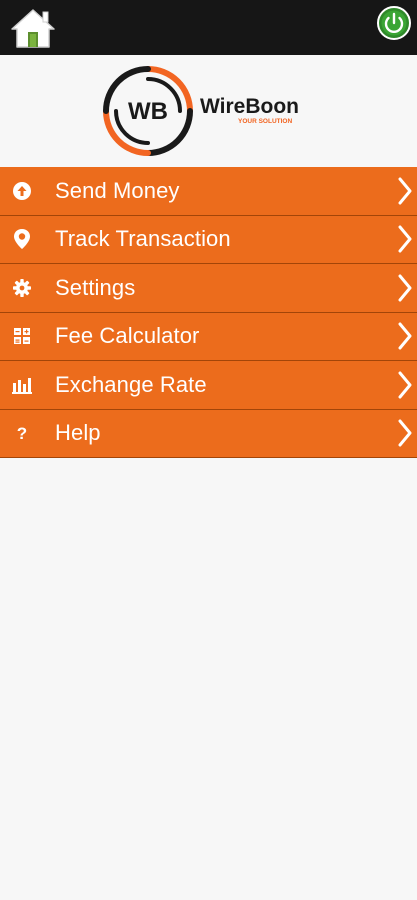 Image resolution: width=417 pixels, height=900 pixels. Describe the element at coordinates (208, 27) in the screenshot. I see `top-bar` at that location.